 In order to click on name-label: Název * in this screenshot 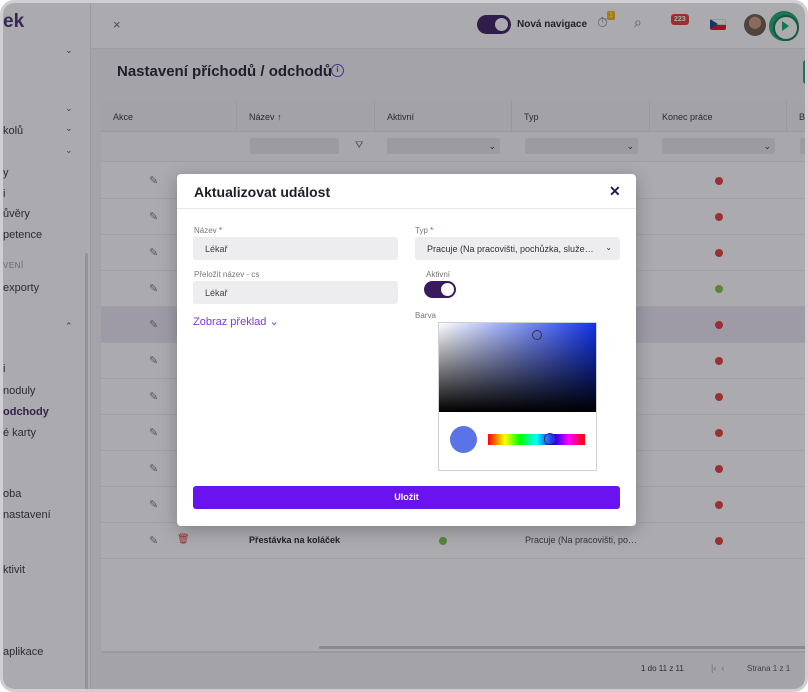, I will do `click(208, 230)`.